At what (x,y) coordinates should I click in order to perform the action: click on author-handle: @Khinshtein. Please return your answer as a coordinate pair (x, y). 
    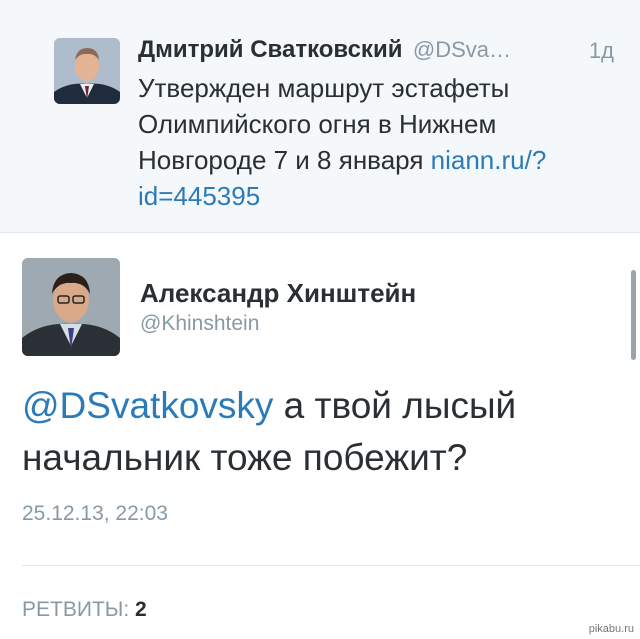
    Looking at the image, I should click on (199, 324).